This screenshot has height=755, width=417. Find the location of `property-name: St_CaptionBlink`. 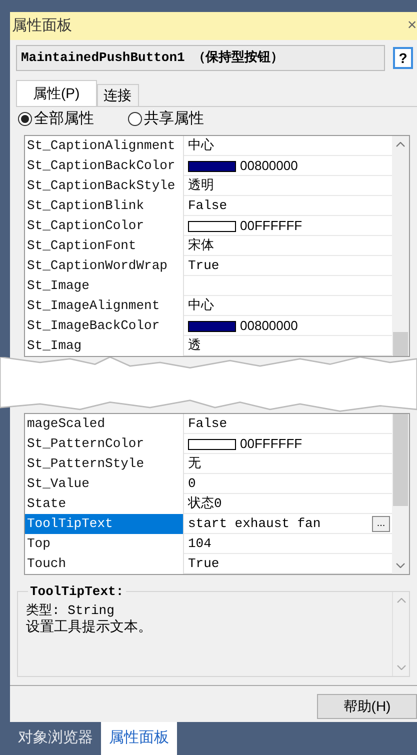

property-name: St_CaptionBlink is located at coordinates (104, 206).